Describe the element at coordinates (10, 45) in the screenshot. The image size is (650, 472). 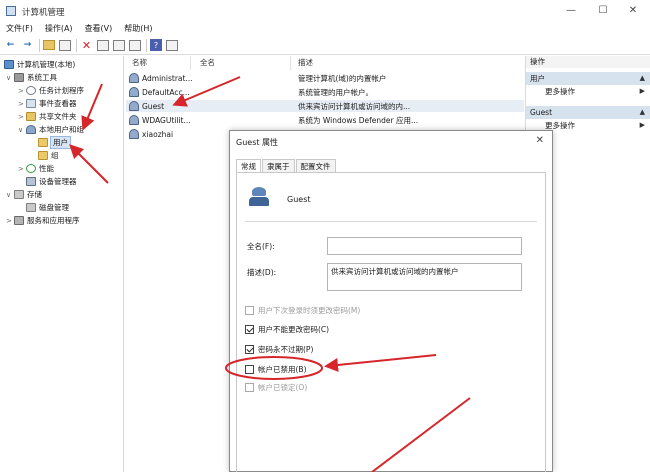
I see `back-arrow-icon: ←` at that location.